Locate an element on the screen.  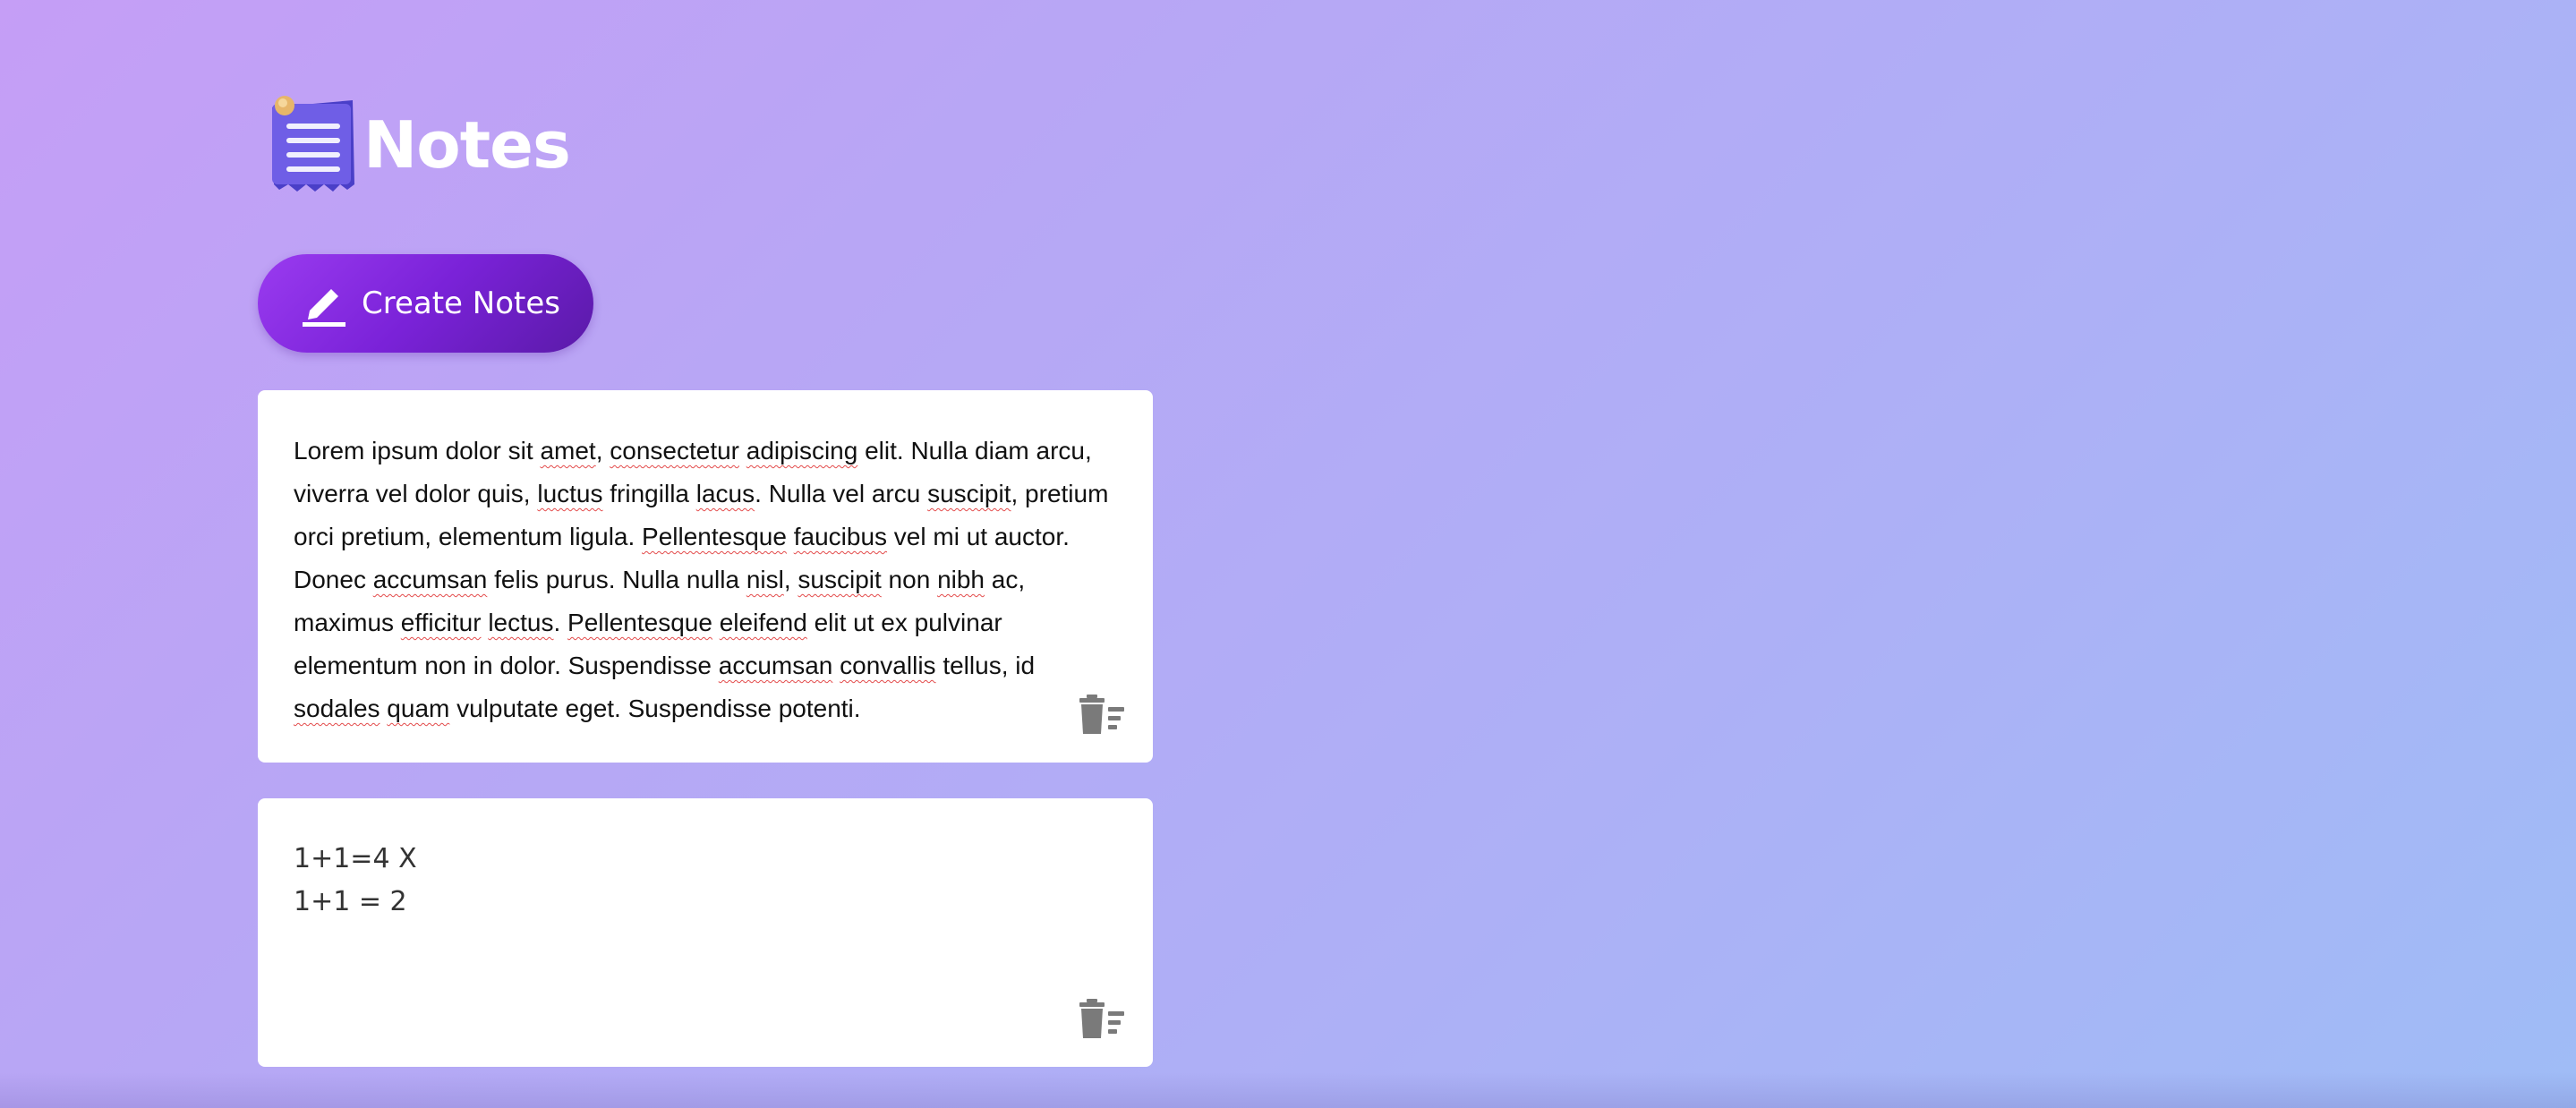
misspelled-word: adipiscing is located at coordinates (802, 451).